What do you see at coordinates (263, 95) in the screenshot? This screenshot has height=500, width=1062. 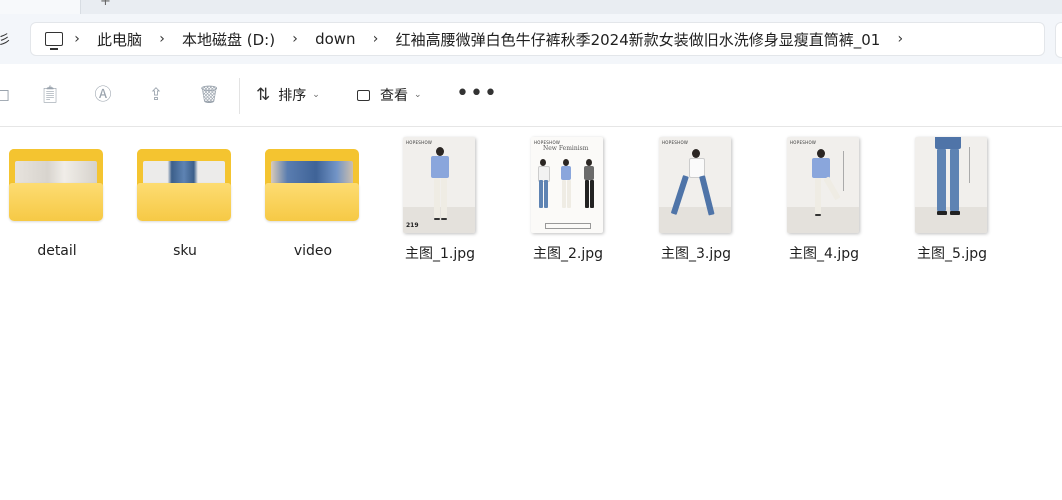 I see `sort-icon: ⇅` at bounding box center [263, 95].